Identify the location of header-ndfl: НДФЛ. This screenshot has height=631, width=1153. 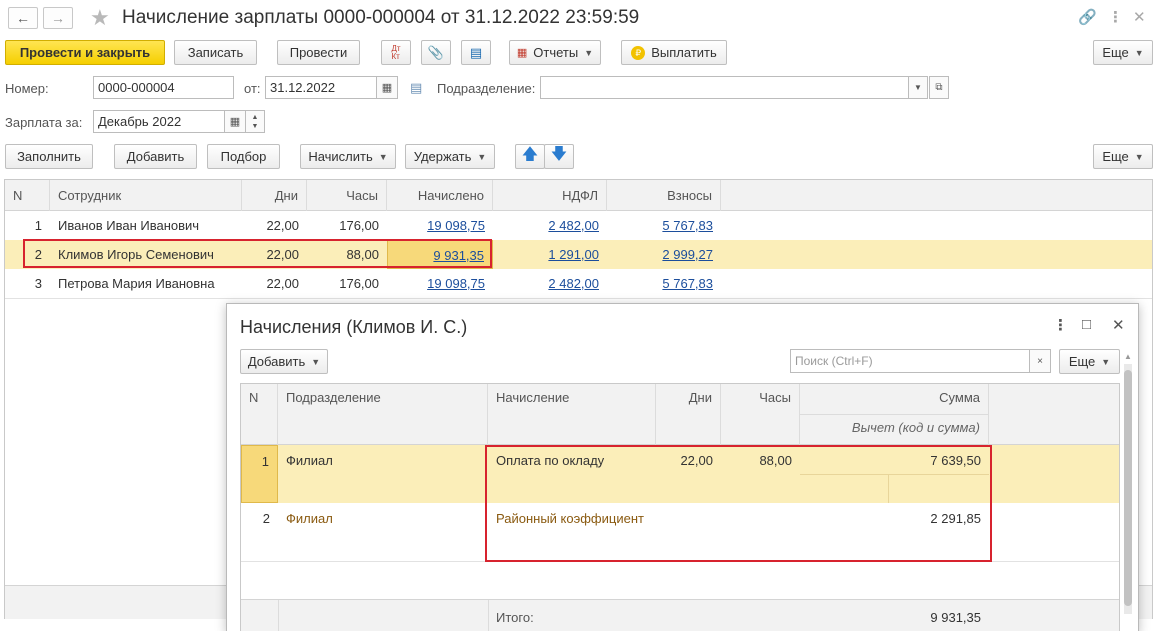
(550, 195).